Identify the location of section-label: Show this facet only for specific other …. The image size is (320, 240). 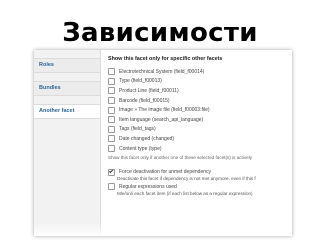
(165, 59).